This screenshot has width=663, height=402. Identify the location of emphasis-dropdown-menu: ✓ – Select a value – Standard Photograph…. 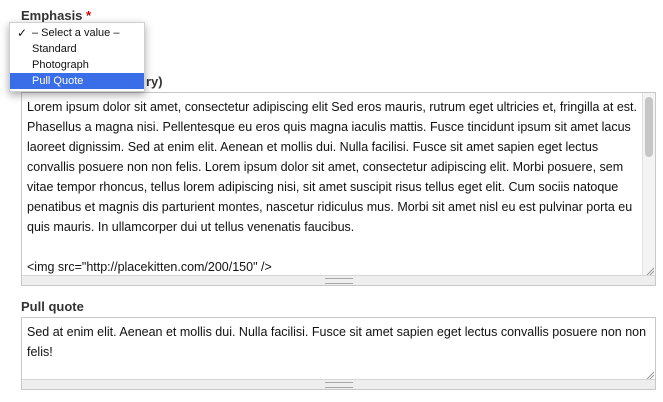
(77, 57).